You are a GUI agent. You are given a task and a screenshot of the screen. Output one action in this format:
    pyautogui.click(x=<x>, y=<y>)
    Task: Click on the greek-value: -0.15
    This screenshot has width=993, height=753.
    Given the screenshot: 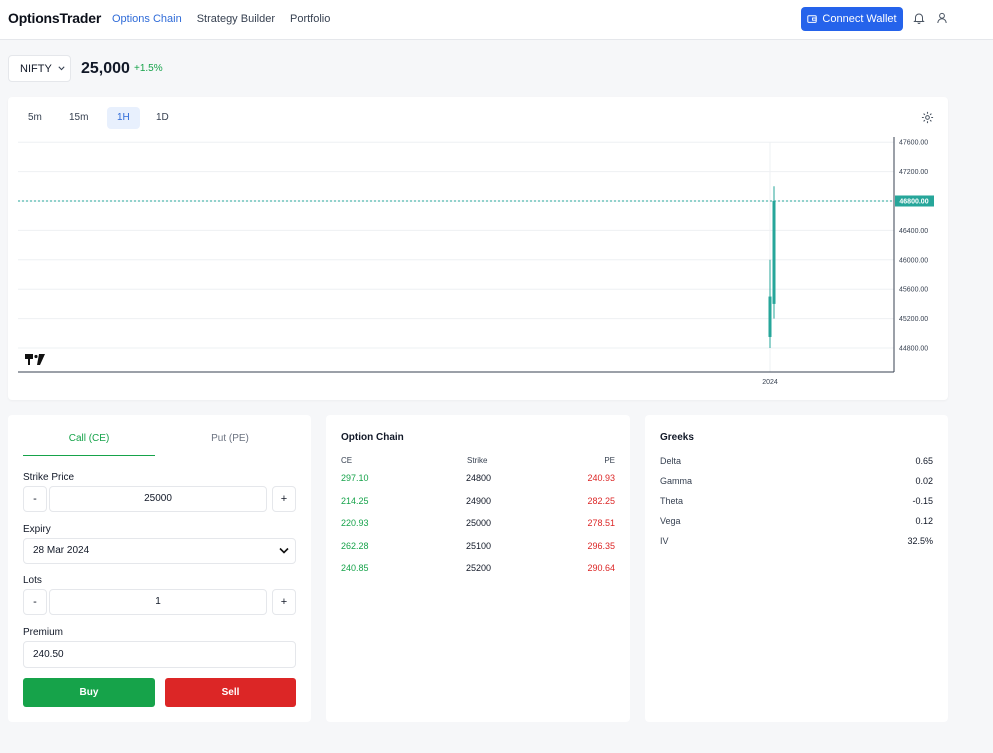 What is the action you would take?
    pyautogui.click(x=922, y=501)
    